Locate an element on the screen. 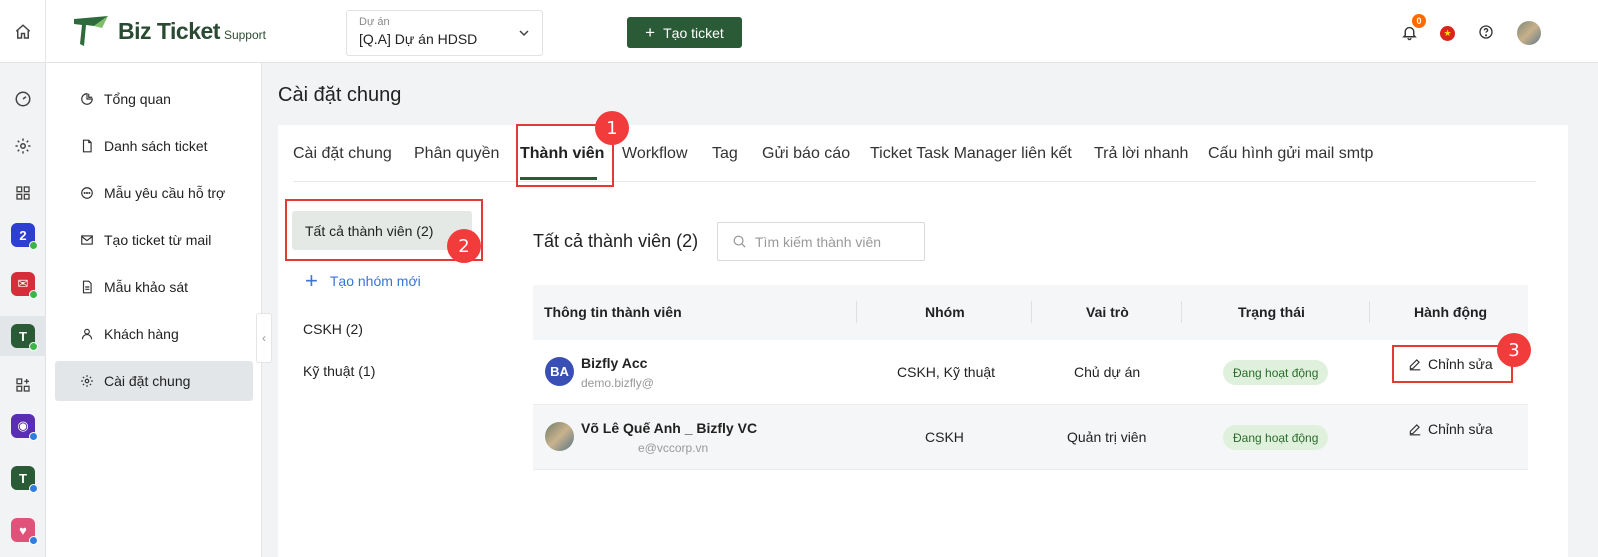 The height and width of the screenshot is (557, 1598). collapse-sidebar-button: ‹ is located at coordinates (264, 338).